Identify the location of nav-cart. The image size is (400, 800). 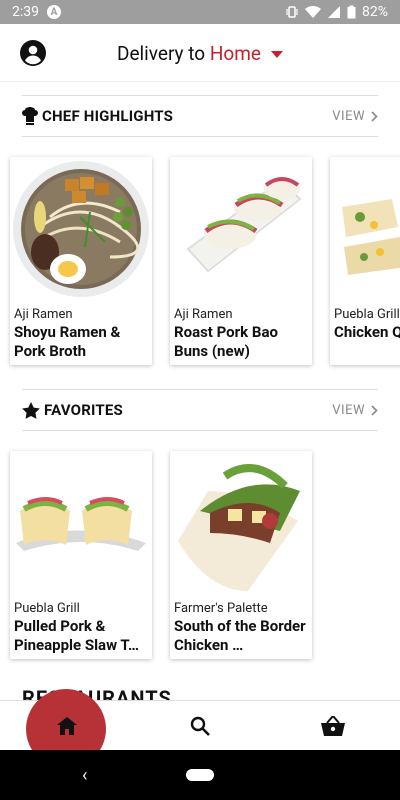
(332, 726).